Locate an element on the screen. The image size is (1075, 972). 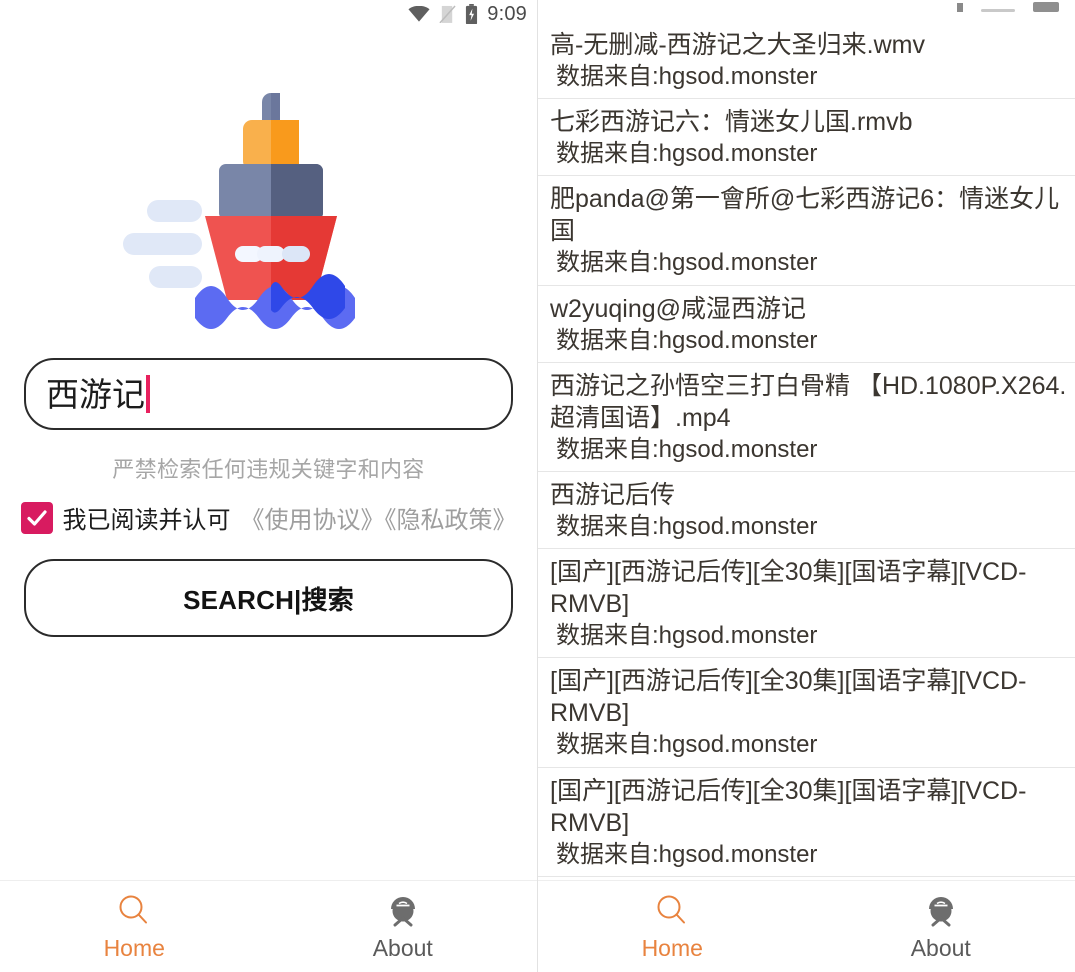
agreement-row: 我已阅读并认可 《使用协议》《隐私政策》 is located at coordinates (268, 517).